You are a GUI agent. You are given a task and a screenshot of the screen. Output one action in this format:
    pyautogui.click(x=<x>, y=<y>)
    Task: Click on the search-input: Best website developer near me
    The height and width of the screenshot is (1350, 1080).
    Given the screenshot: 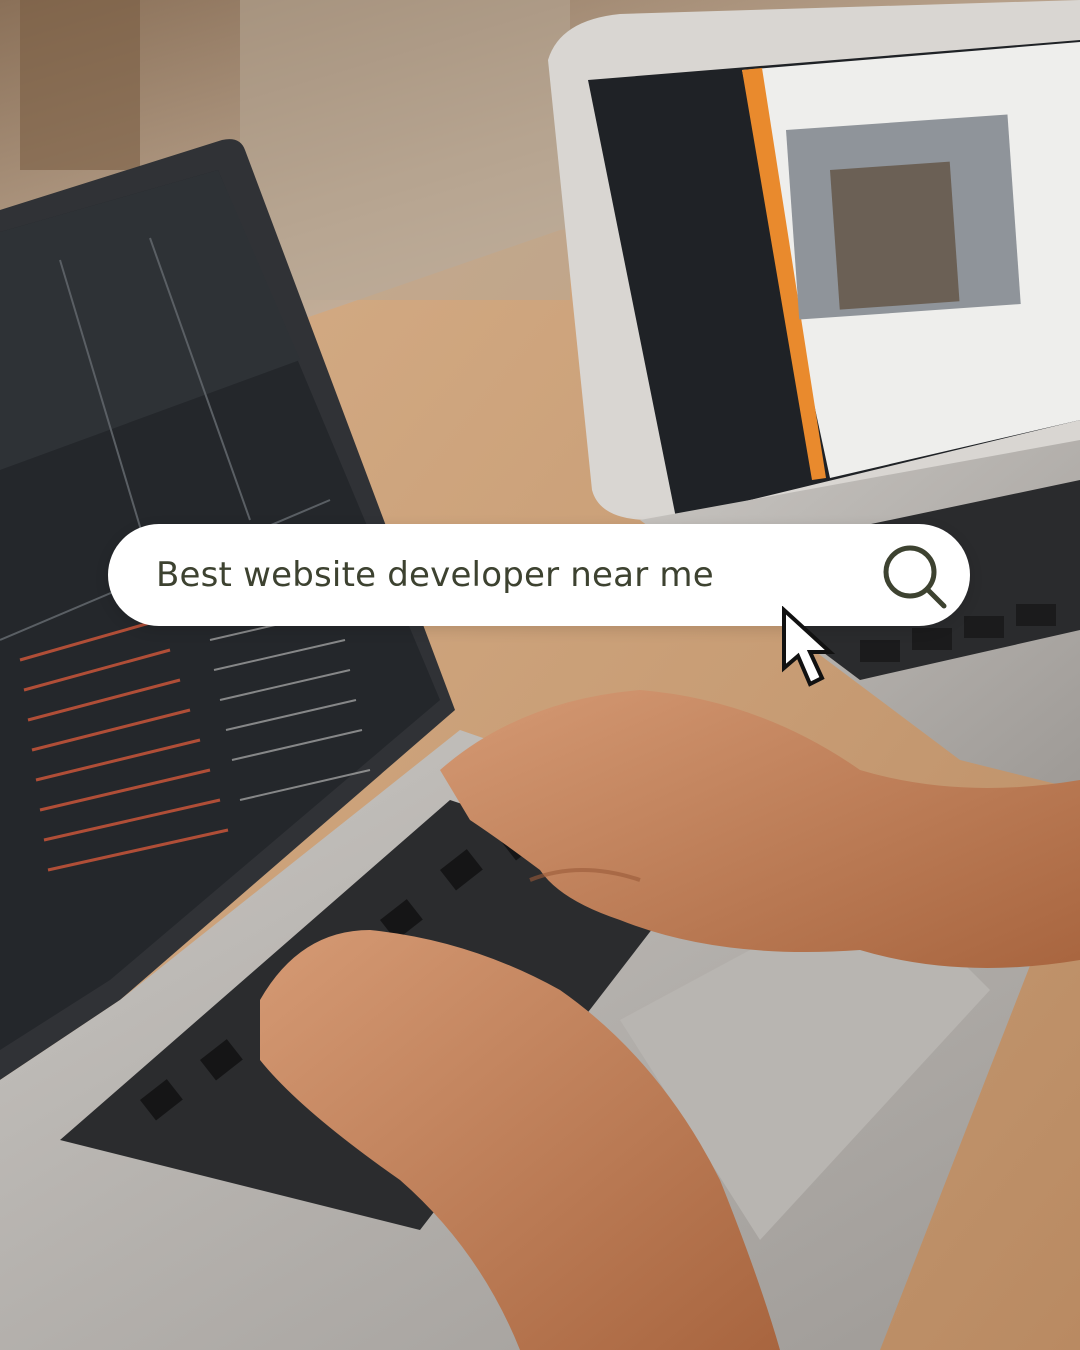 What is the action you would take?
    pyautogui.click(x=435, y=575)
    